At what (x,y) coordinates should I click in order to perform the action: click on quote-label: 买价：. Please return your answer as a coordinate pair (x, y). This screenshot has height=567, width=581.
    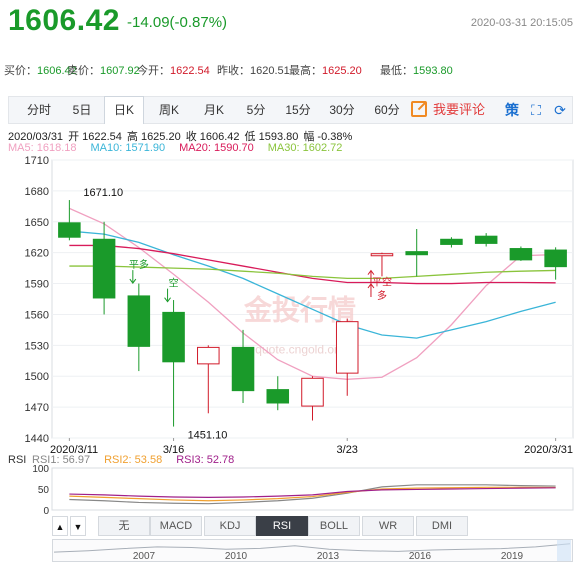
    Looking at the image, I should click on (20, 71).